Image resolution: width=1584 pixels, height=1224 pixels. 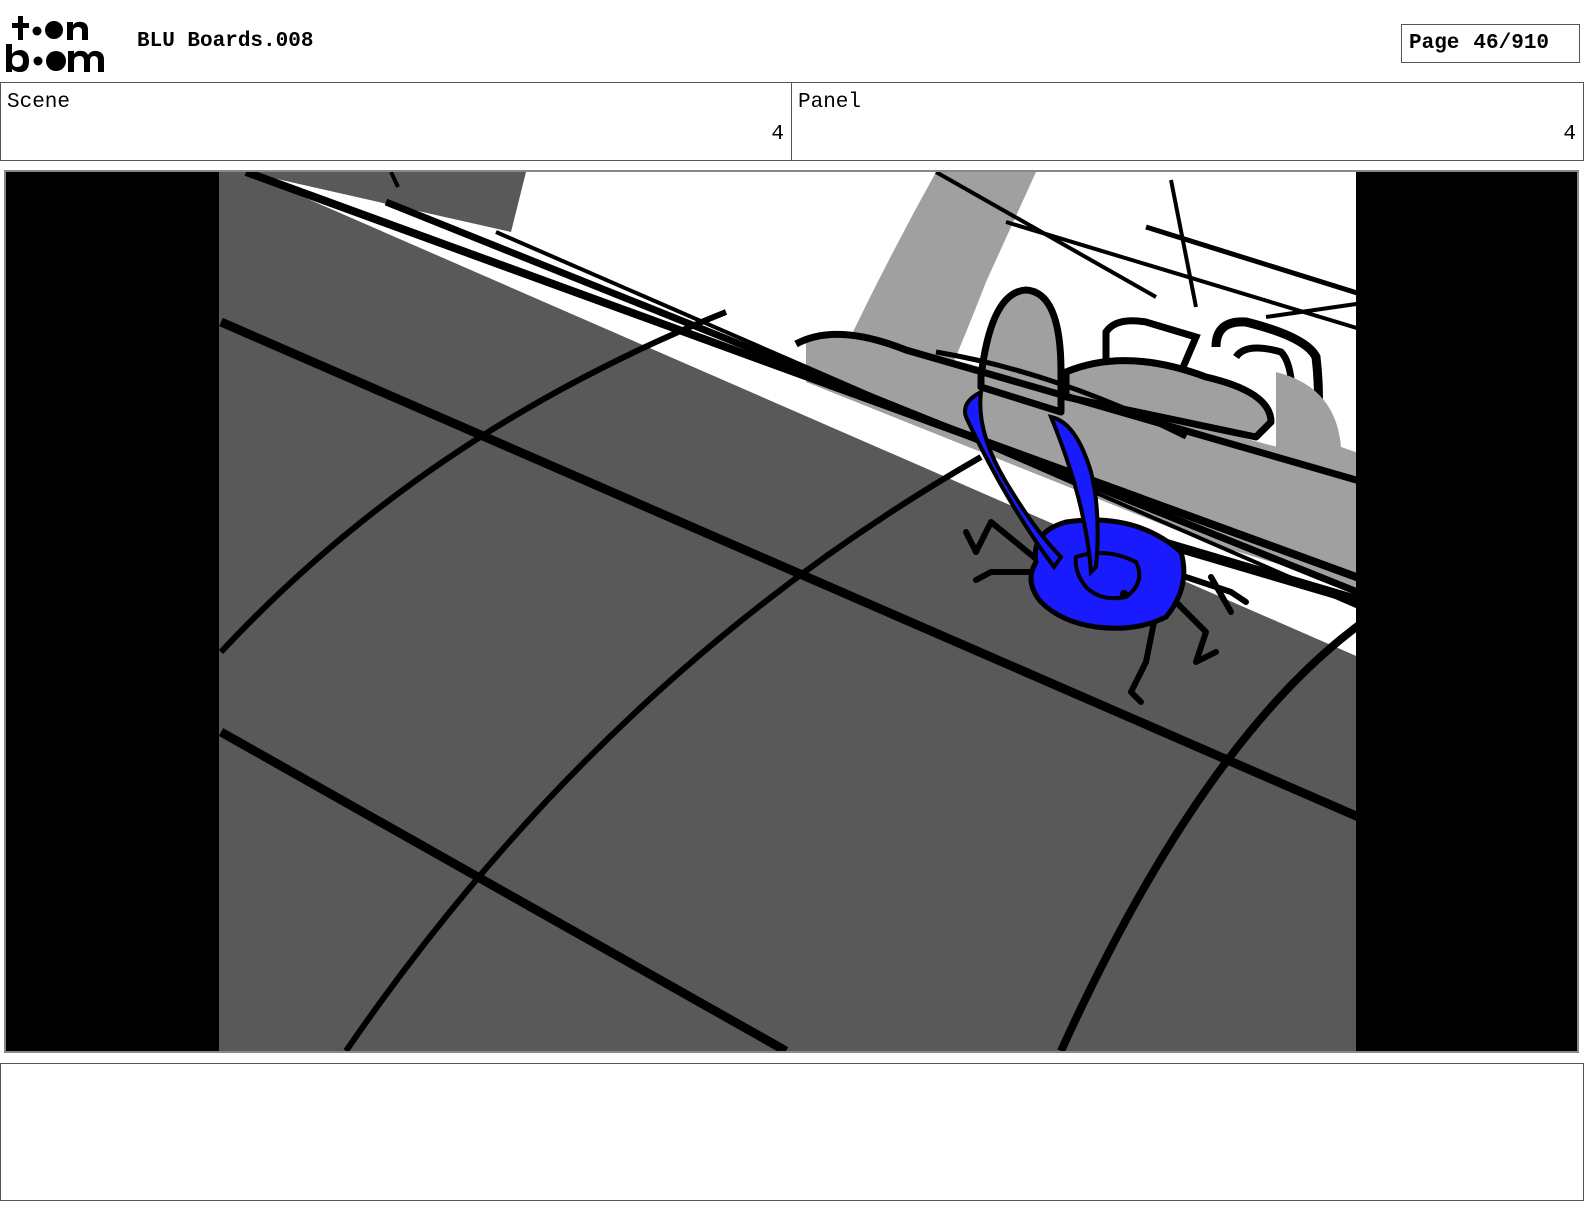 I want to click on toon-boom-logo, so click(x=60, y=45).